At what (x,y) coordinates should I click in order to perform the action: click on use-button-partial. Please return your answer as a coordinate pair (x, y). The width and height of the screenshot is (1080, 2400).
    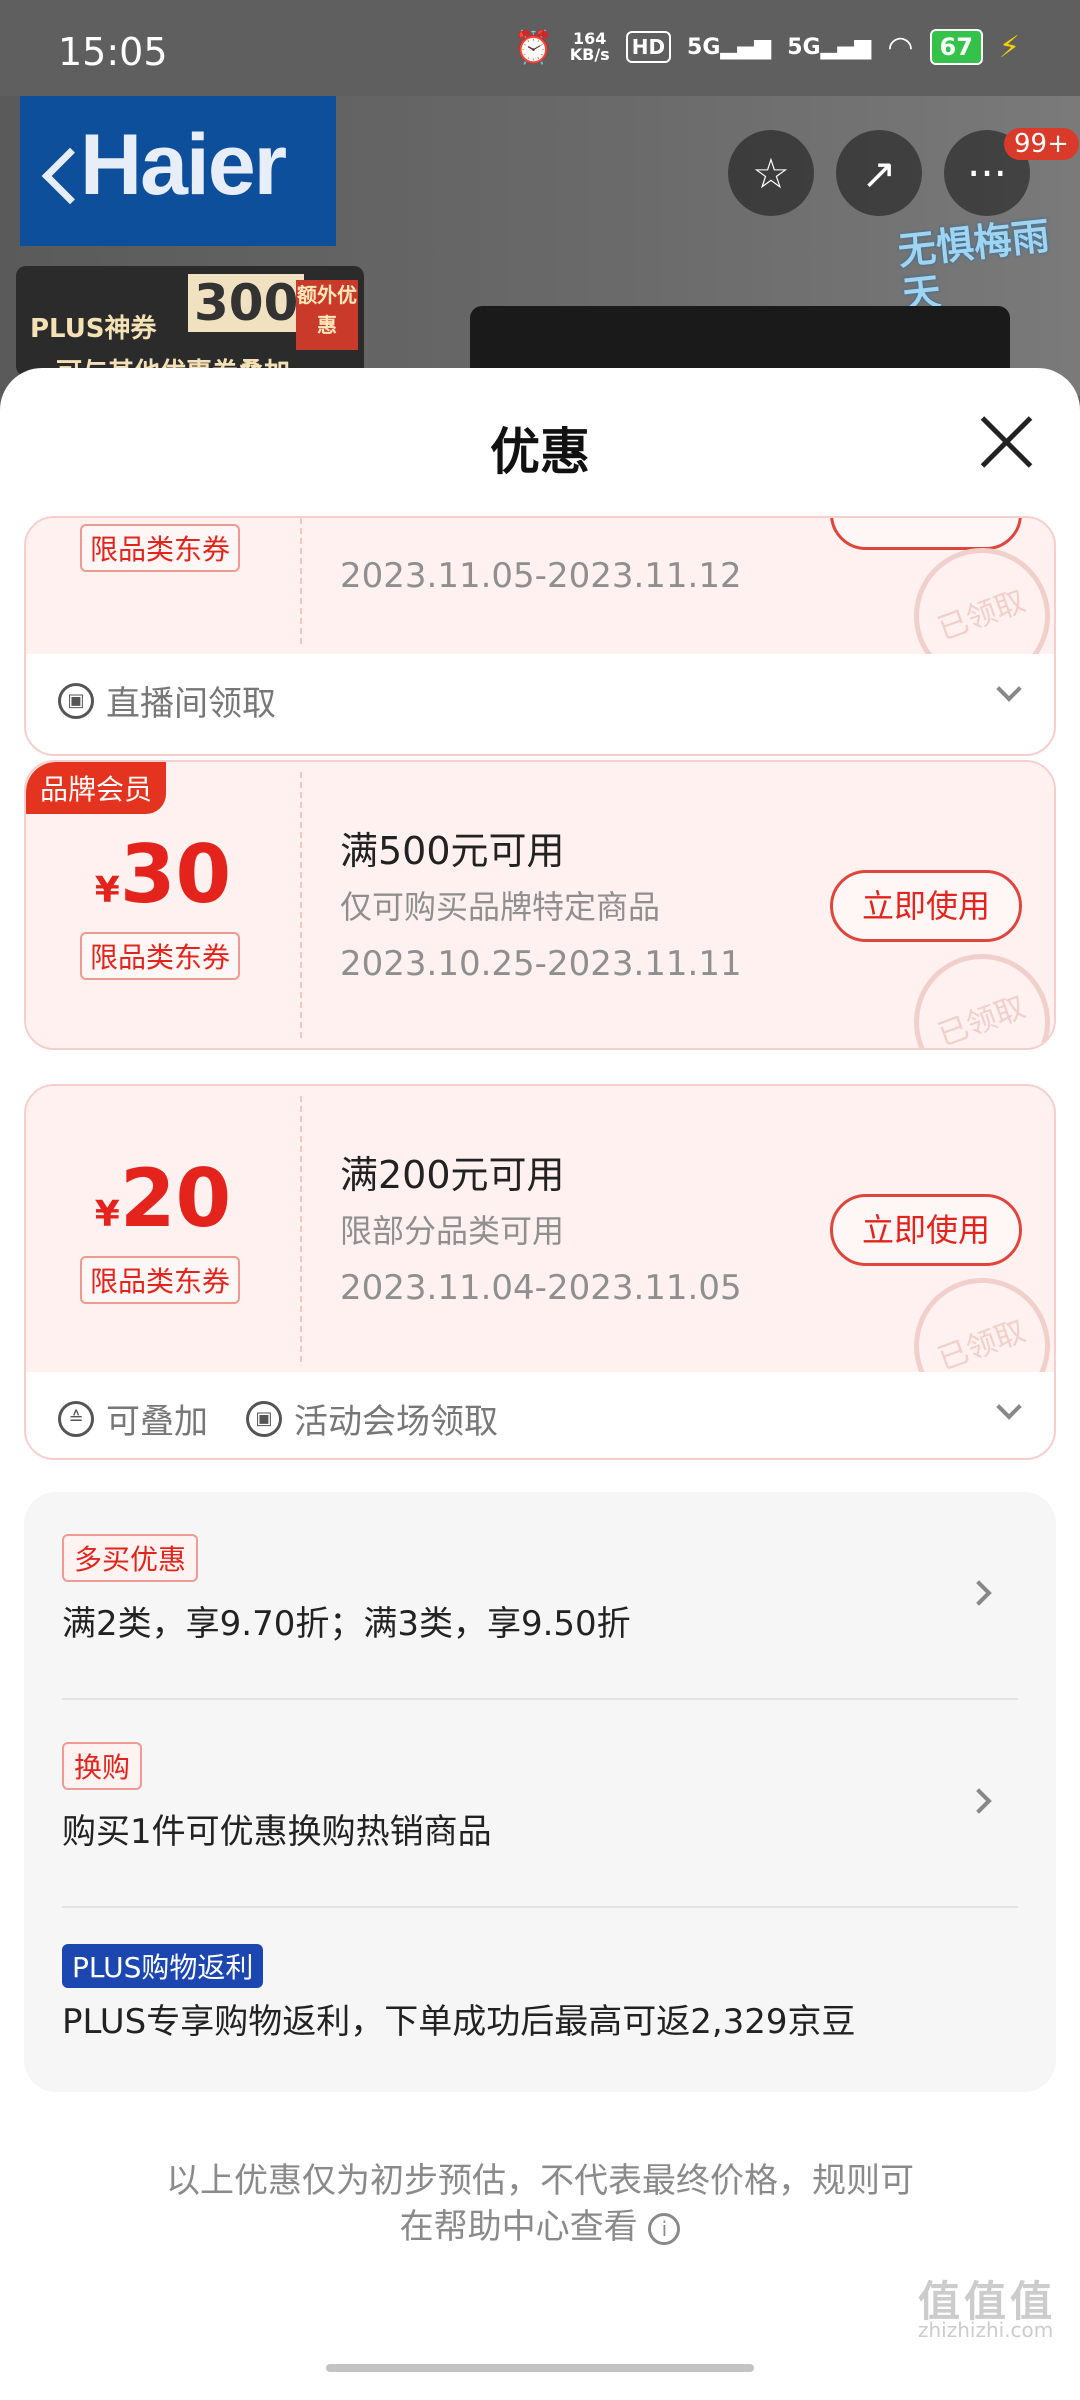
    Looking at the image, I should click on (926, 534).